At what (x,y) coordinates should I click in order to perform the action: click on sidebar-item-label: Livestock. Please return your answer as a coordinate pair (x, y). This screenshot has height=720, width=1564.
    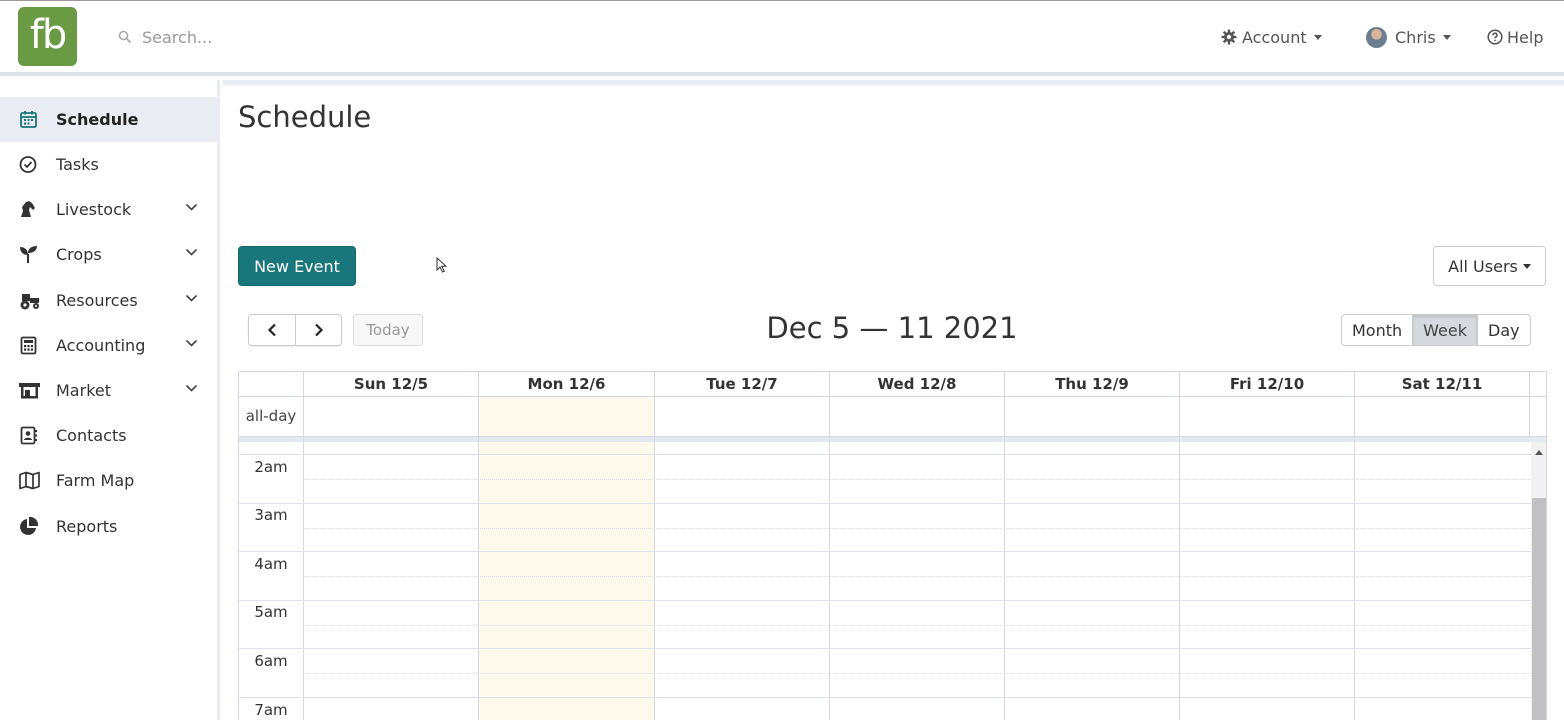
    Looking at the image, I should click on (94, 209).